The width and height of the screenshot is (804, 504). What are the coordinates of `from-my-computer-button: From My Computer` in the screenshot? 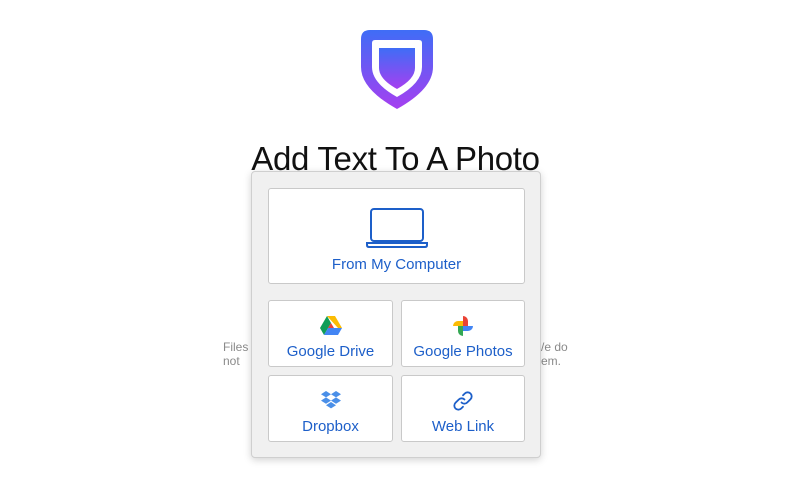 It's located at (396, 236).